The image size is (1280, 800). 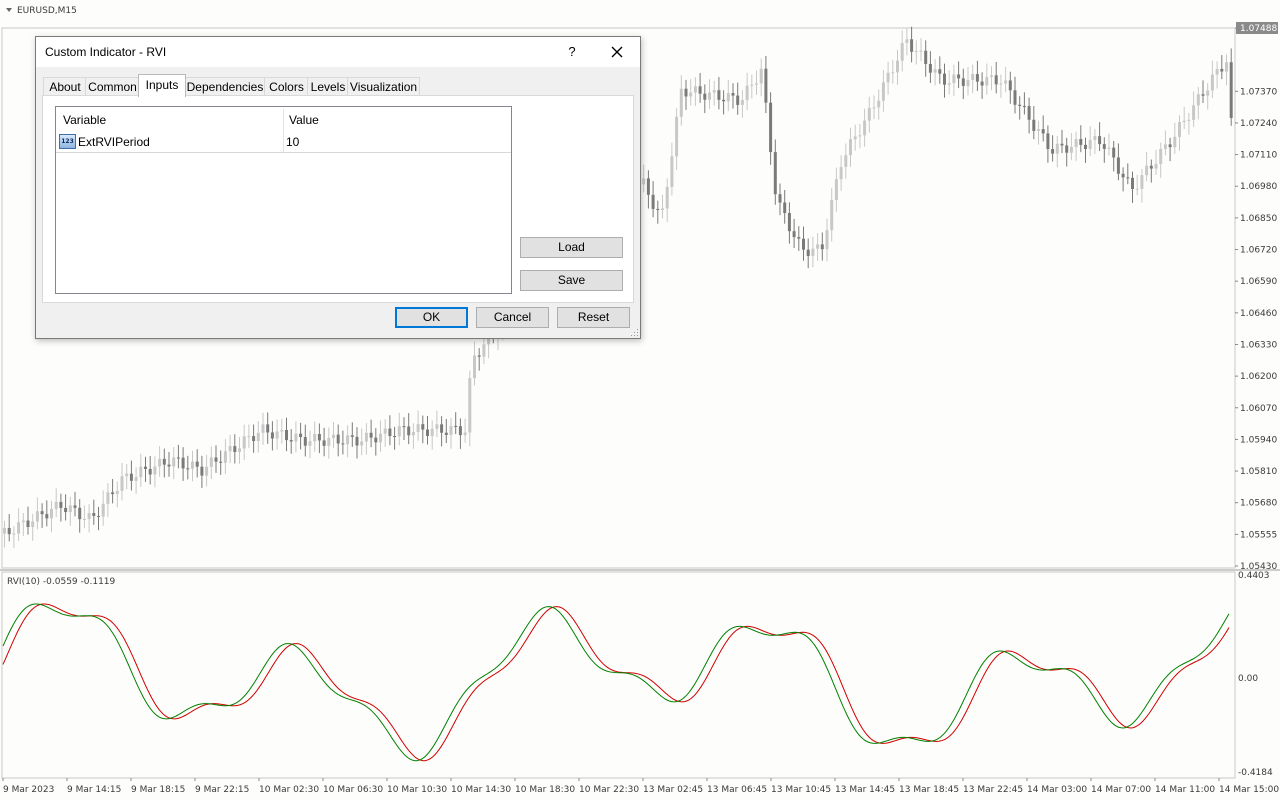 I want to click on header-divider, so click(x=283, y=120).